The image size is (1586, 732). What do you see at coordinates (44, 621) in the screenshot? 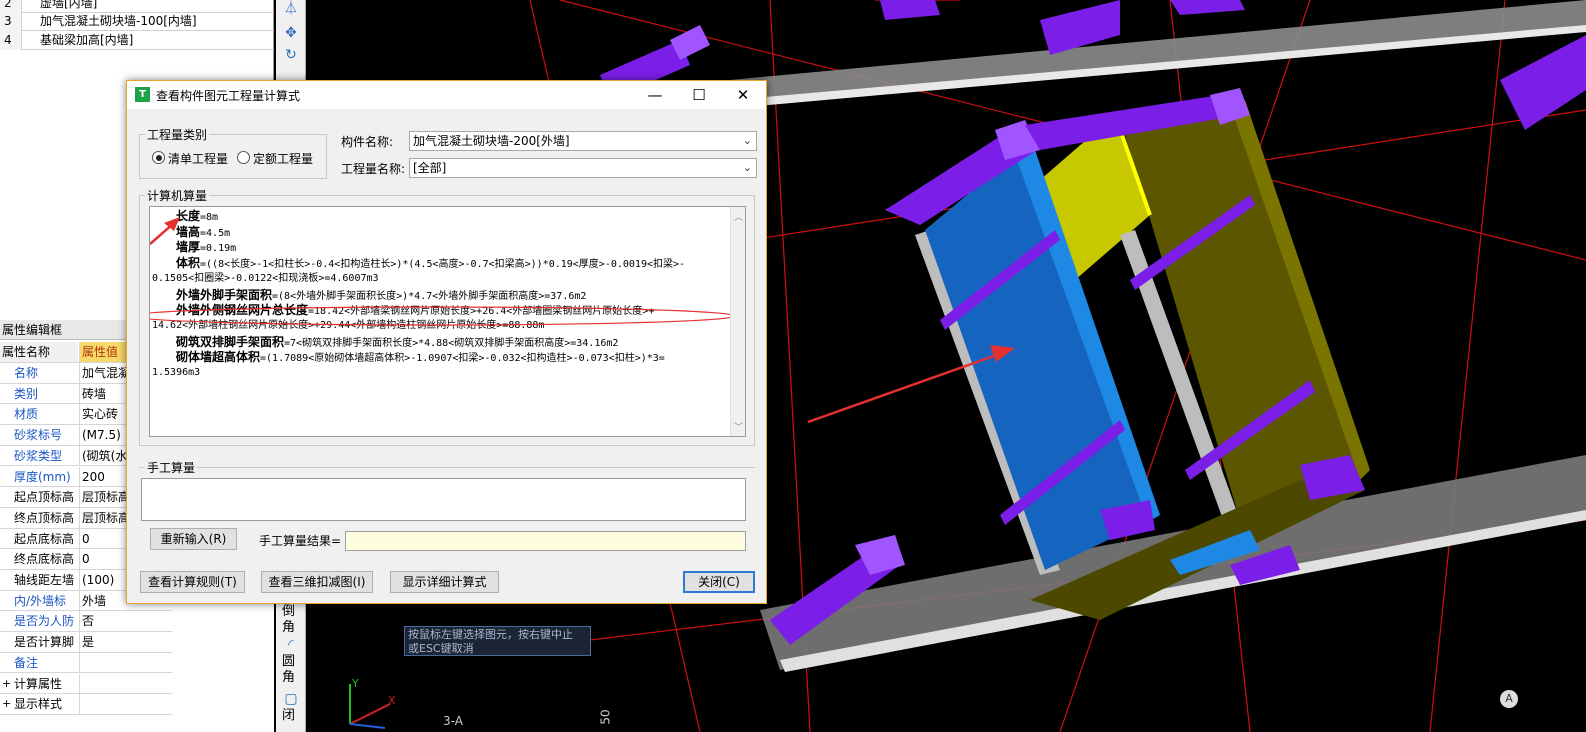
I see `property-name: 是否为人防` at bounding box center [44, 621].